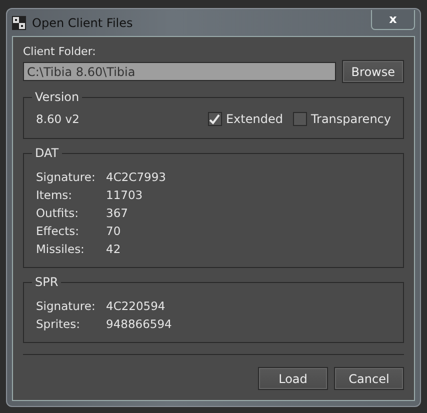  Describe the element at coordinates (58, 119) in the screenshot. I see `version-value: 8.60 v2` at that location.